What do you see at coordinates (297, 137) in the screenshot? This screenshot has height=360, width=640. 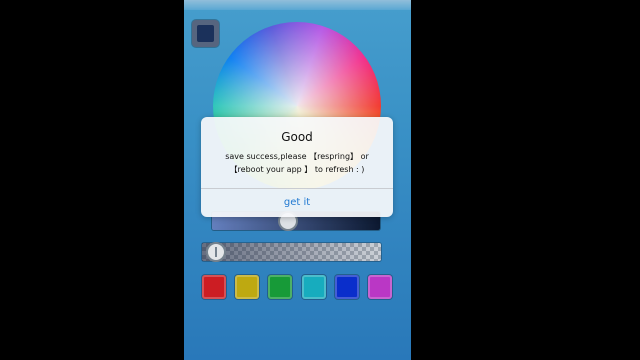 I see `alert-title: Good` at bounding box center [297, 137].